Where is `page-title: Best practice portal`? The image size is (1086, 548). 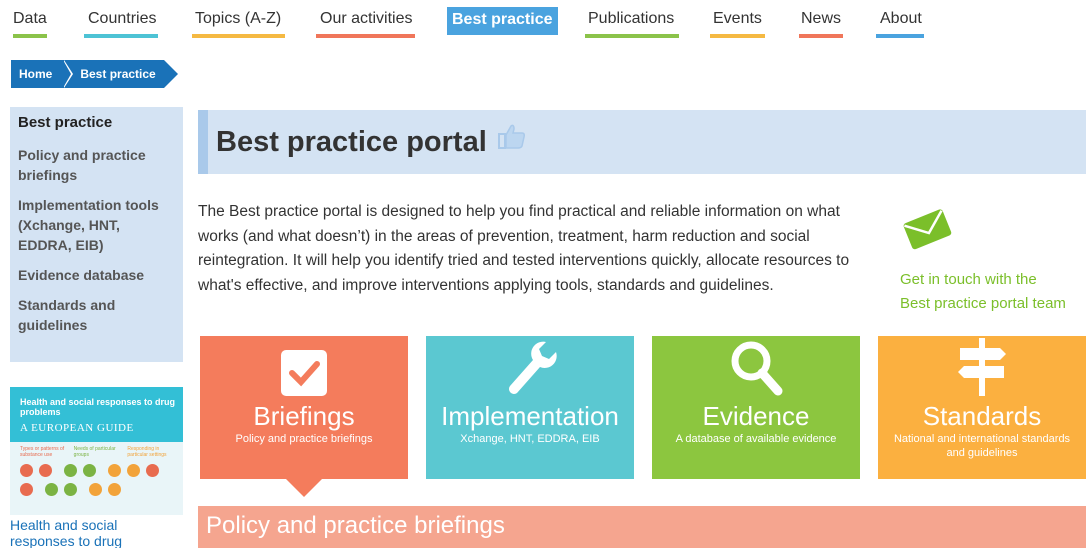 page-title: Best practice portal is located at coordinates (351, 142).